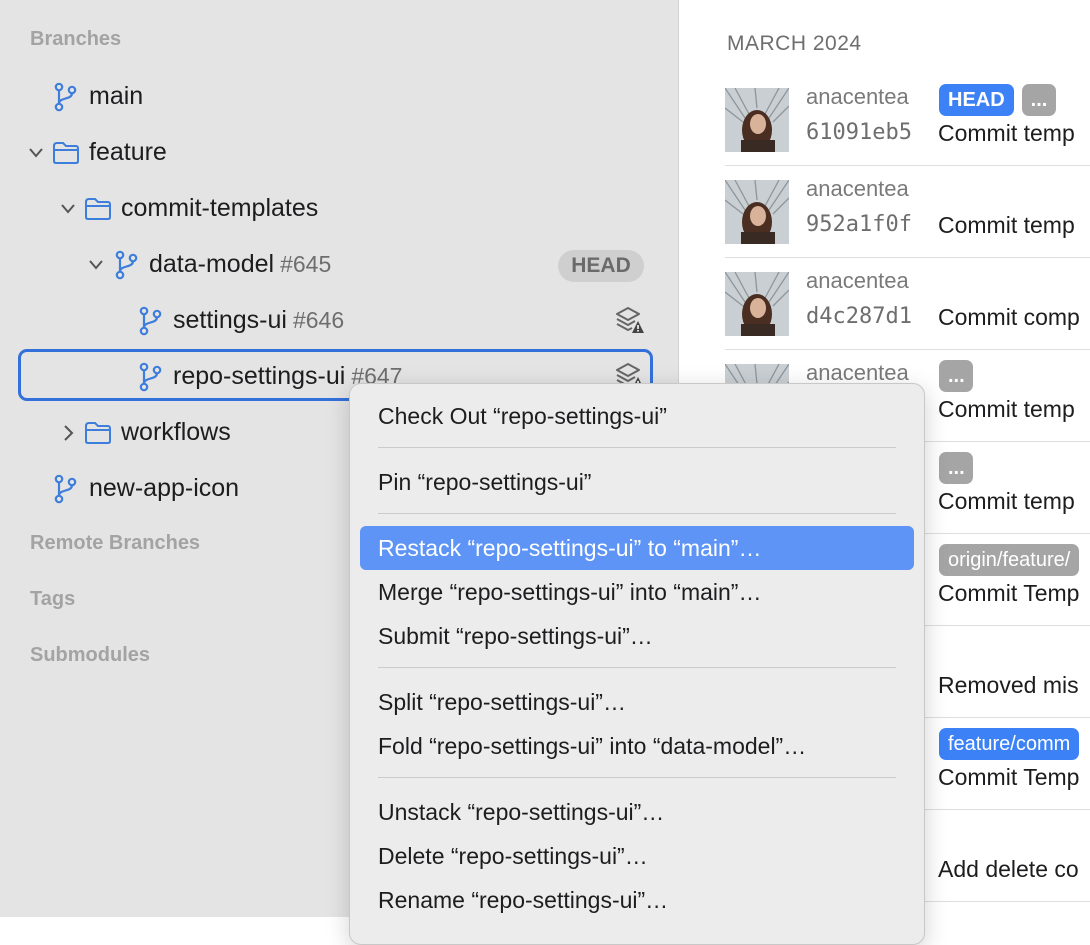  Describe the element at coordinates (52, 599) in the screenshot. I see `section-tags: Tags` at that location.